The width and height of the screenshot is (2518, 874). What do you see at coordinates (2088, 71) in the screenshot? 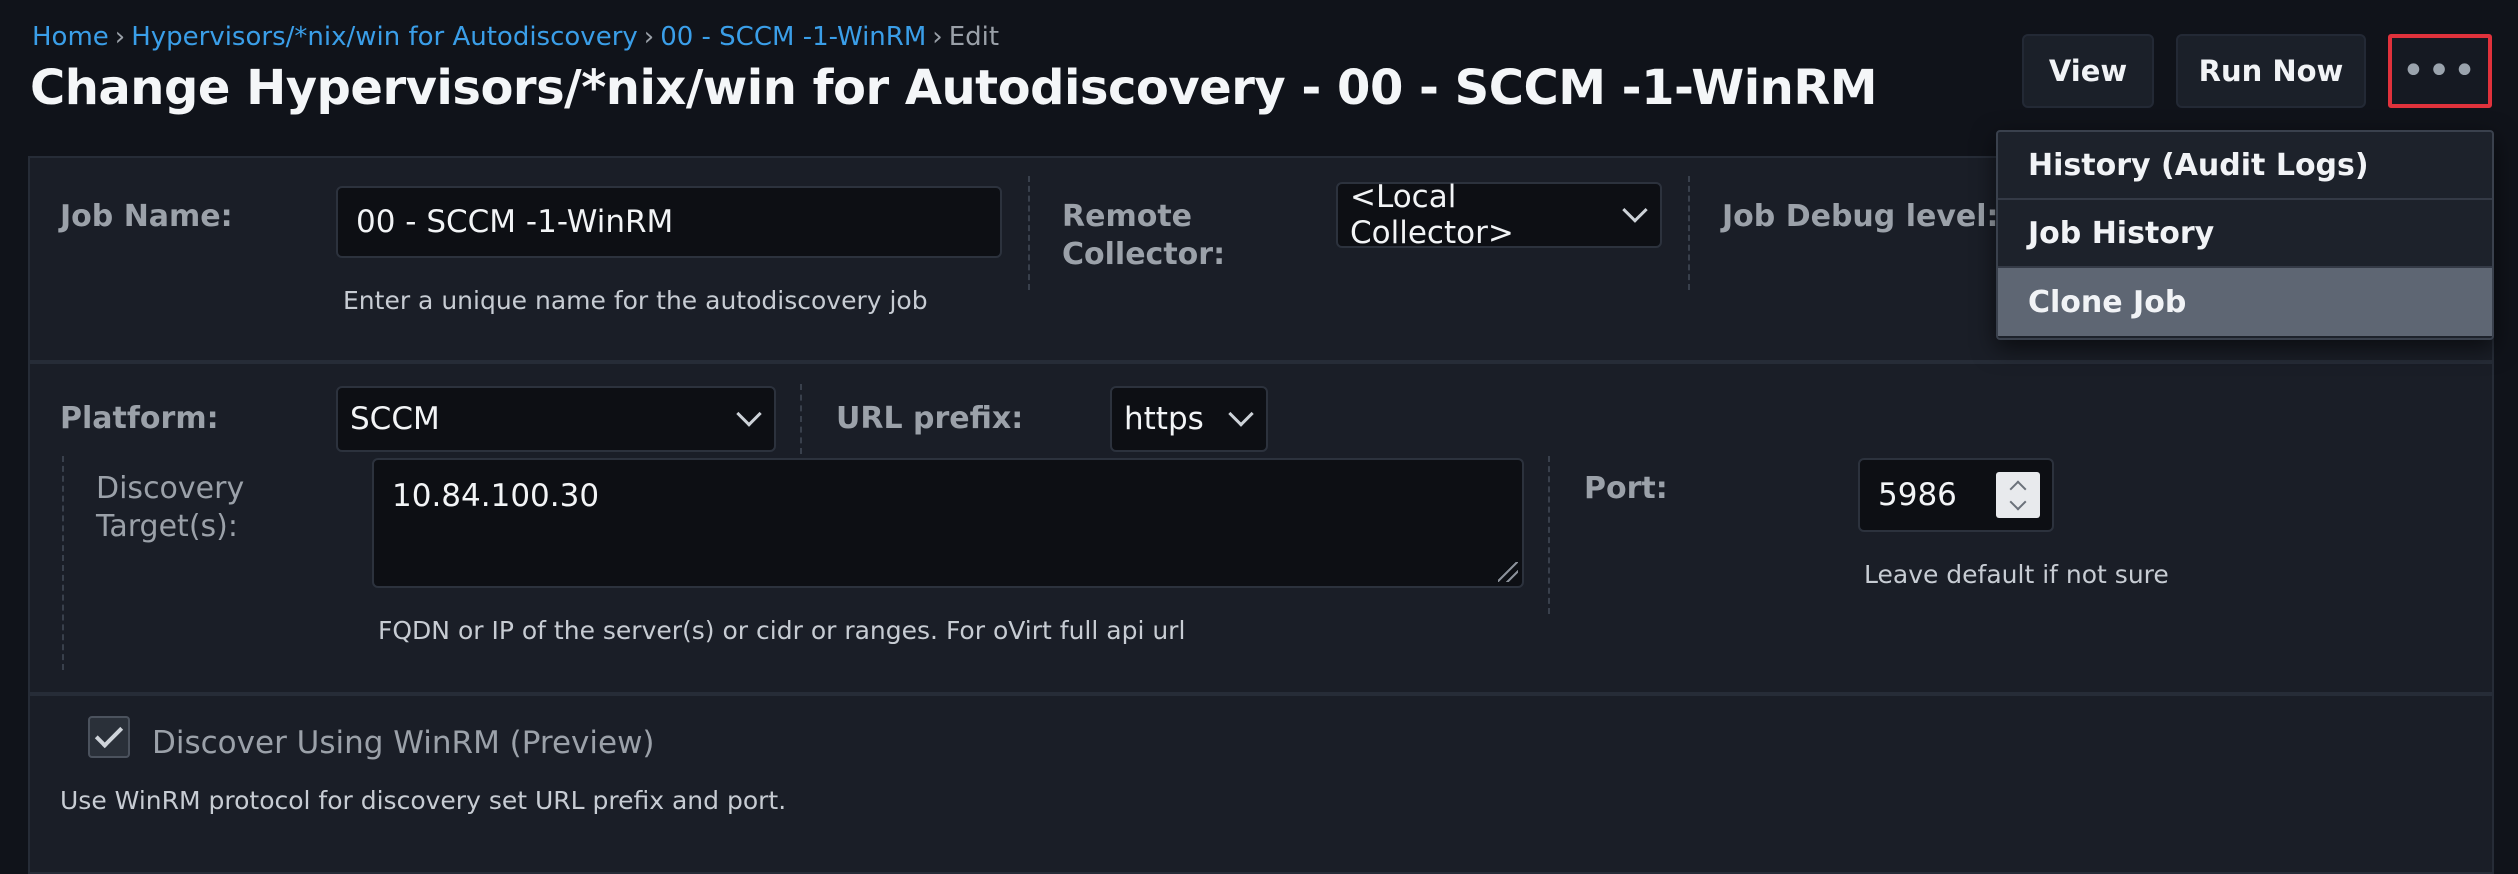
I see `view-button: View` at bounding box center [2088, 71].